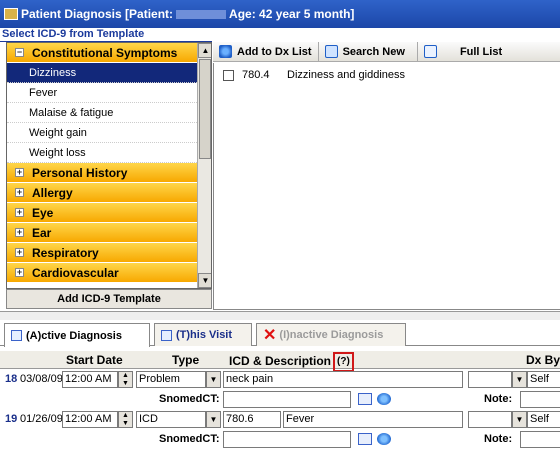 The image size is (560, 449). Describe the element at coordinates (19, 52) in the screenshot. I see `collapse-icon: −` at that location.